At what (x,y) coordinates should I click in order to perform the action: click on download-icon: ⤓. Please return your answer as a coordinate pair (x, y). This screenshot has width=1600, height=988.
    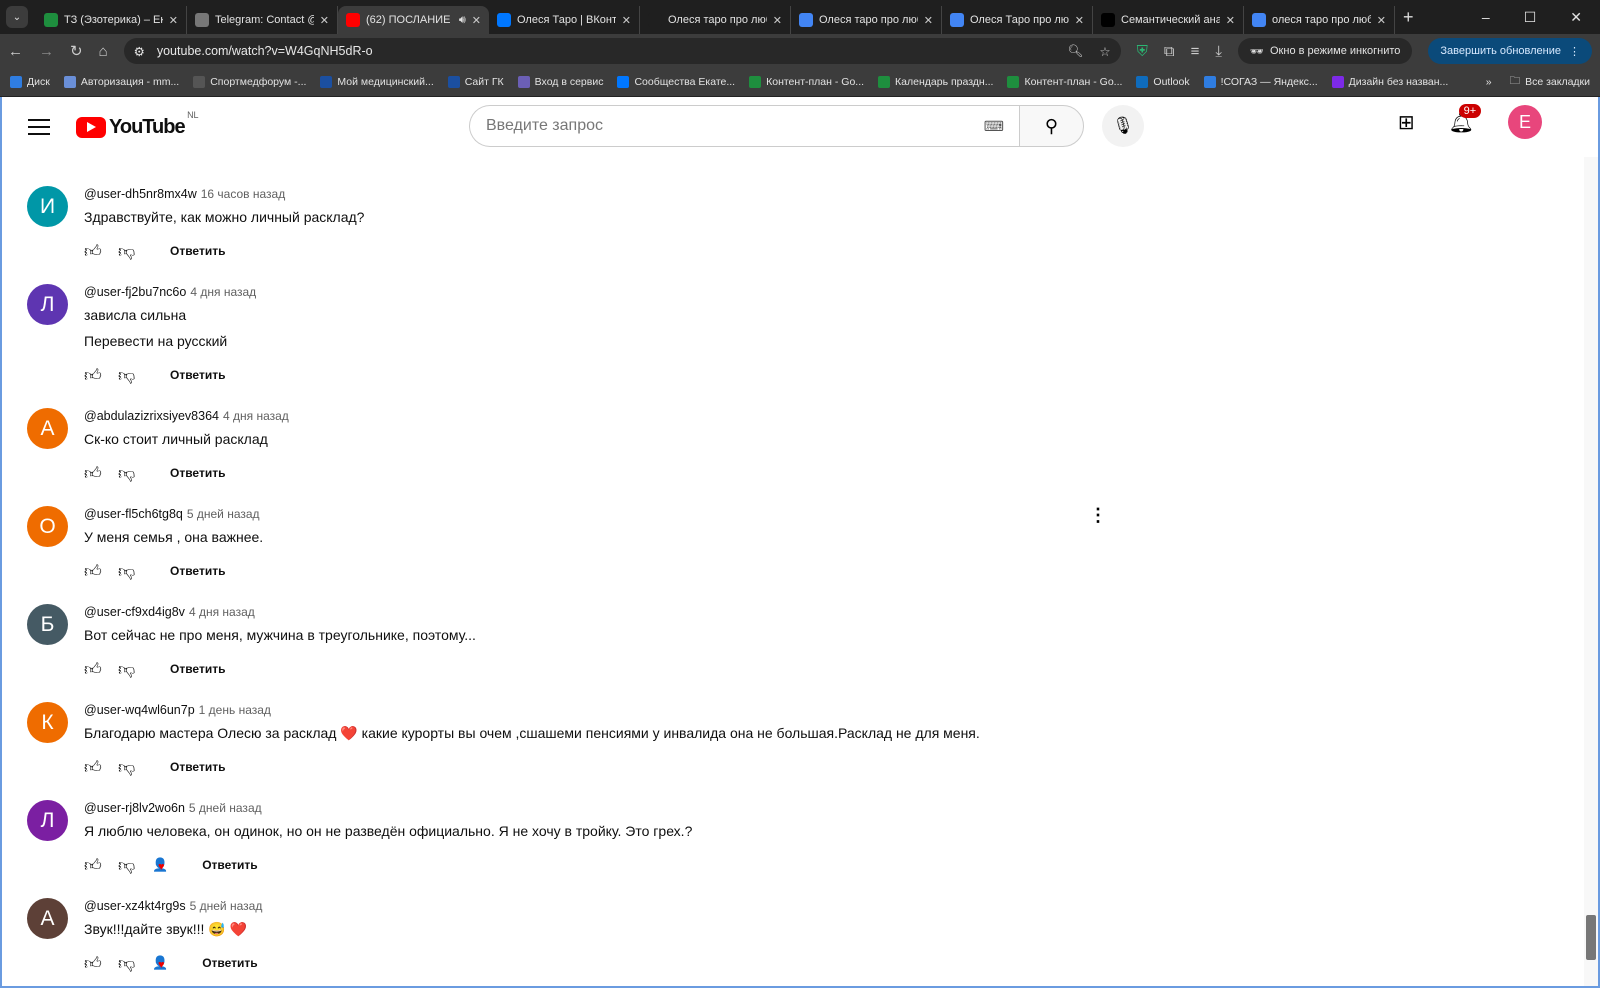
    Looking at the image, I should click on (1218, 51).